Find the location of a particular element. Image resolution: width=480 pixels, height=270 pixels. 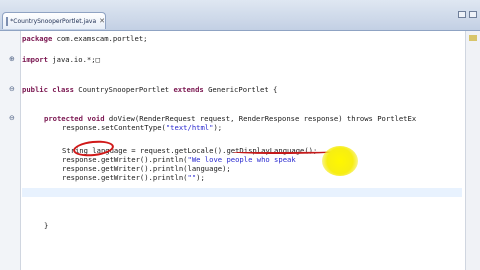

code-line-set-content-type: response.setContentType("text/html"); is located at coordinates (142, 127).